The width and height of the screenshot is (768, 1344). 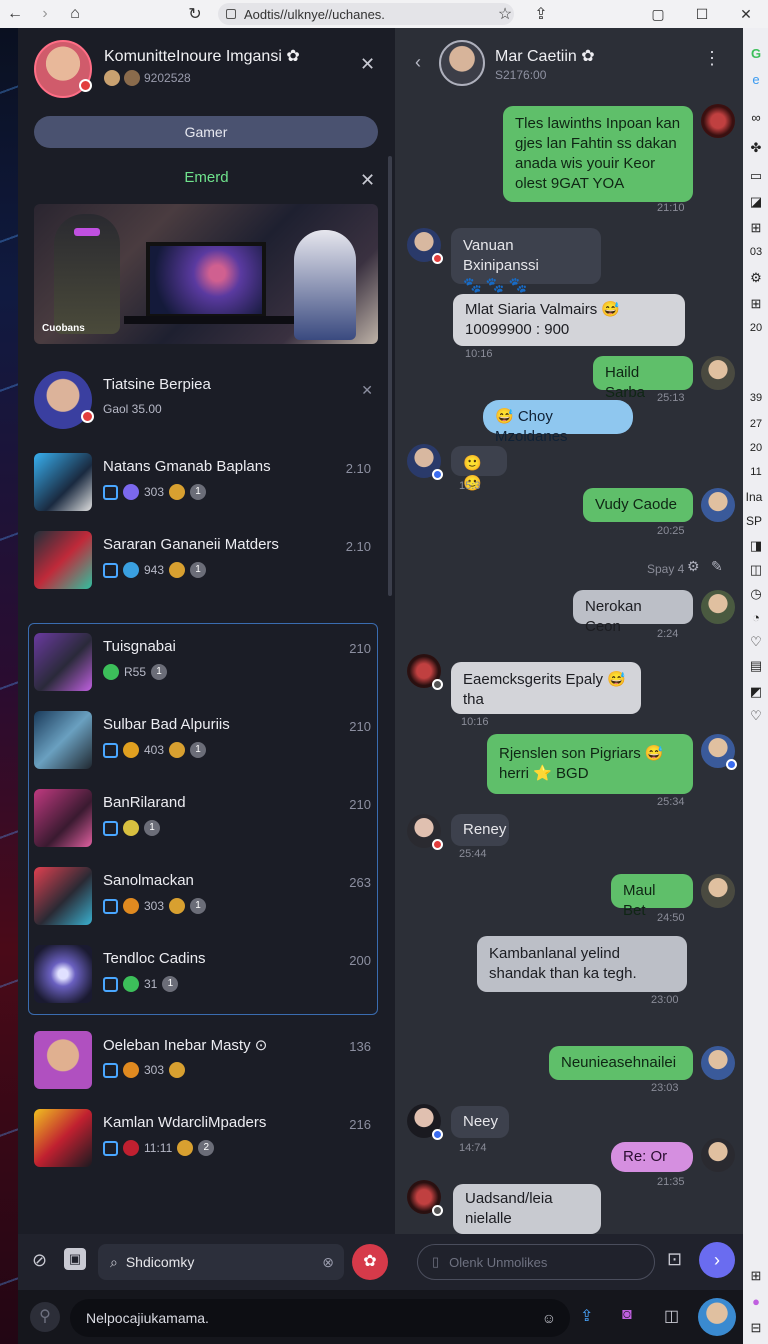 What do you see at coordinates (75, 1259) in the screenshot?
I see `image-icon: ▣` at bounding box center [75, 1259].